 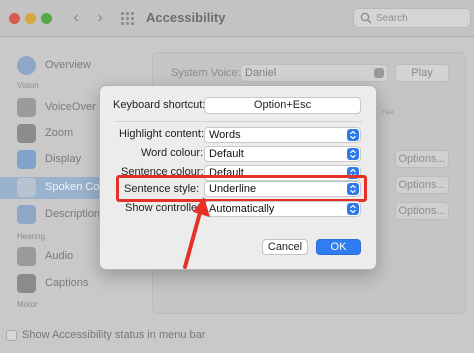 I want to click on keyboard-shortcut-label: Keyboard shortcut:, so click(x=159, y=105).